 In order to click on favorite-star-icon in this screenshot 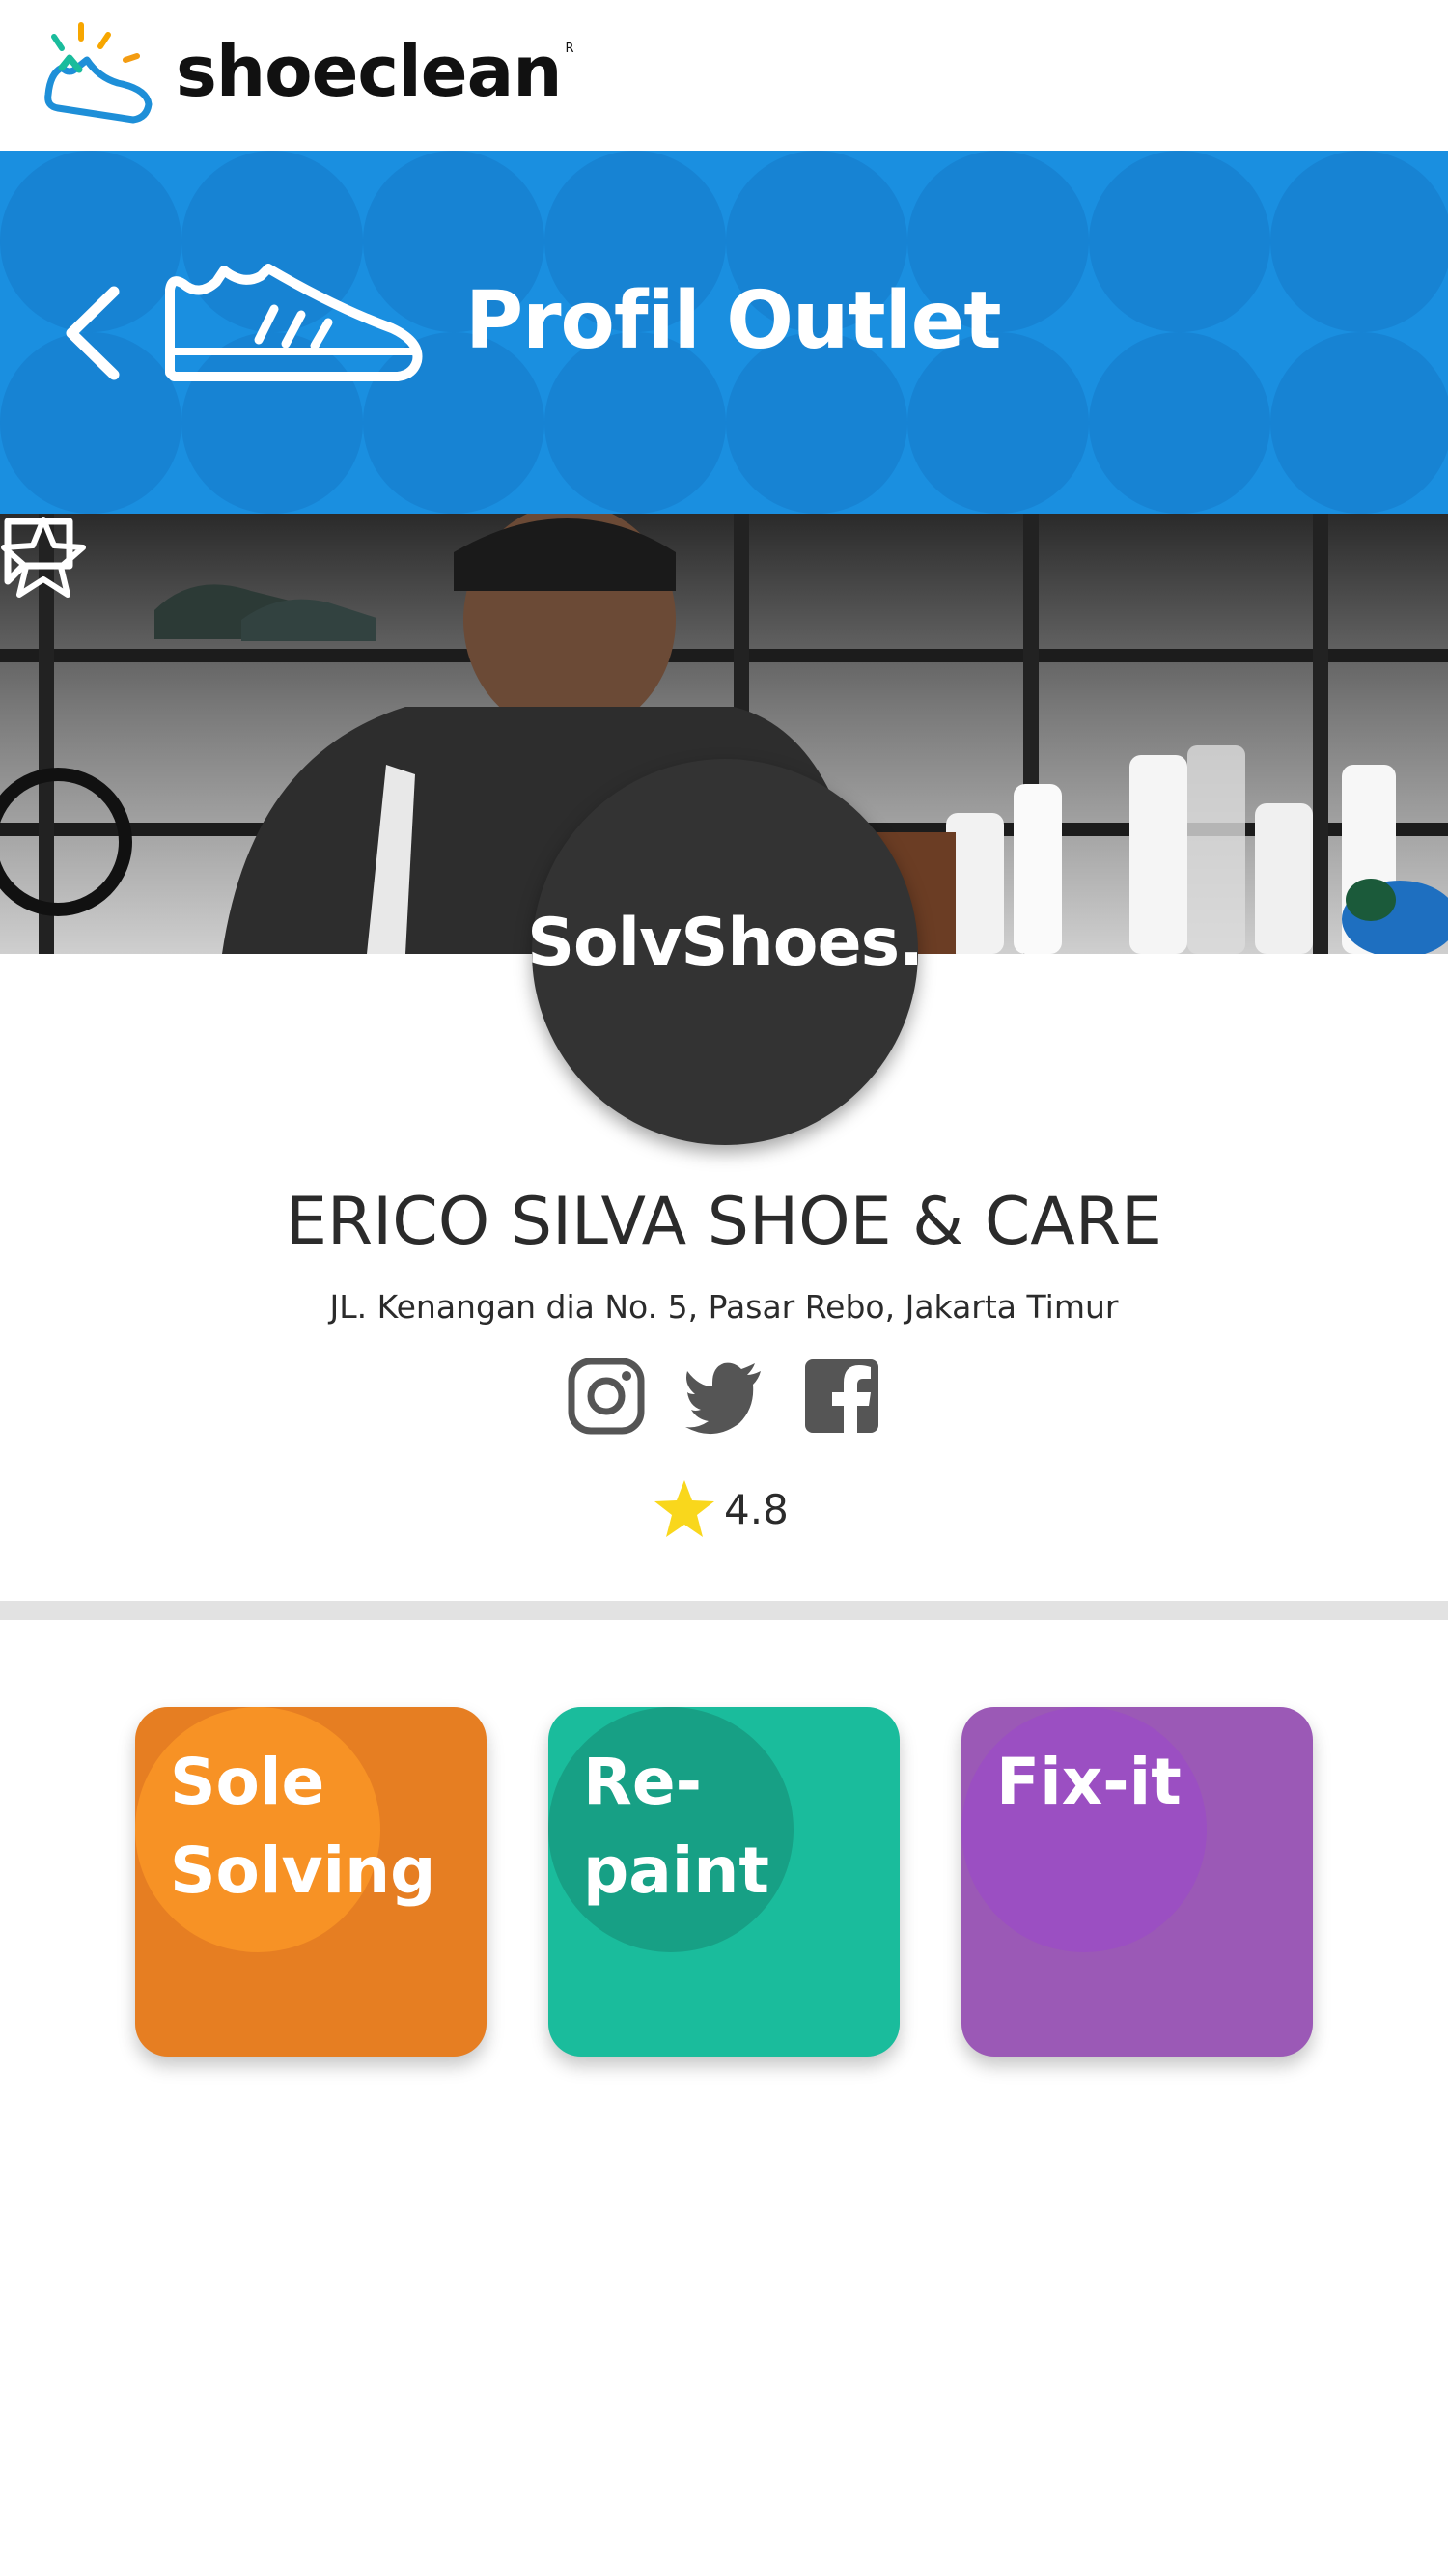, I will do `click(44, 558)`.